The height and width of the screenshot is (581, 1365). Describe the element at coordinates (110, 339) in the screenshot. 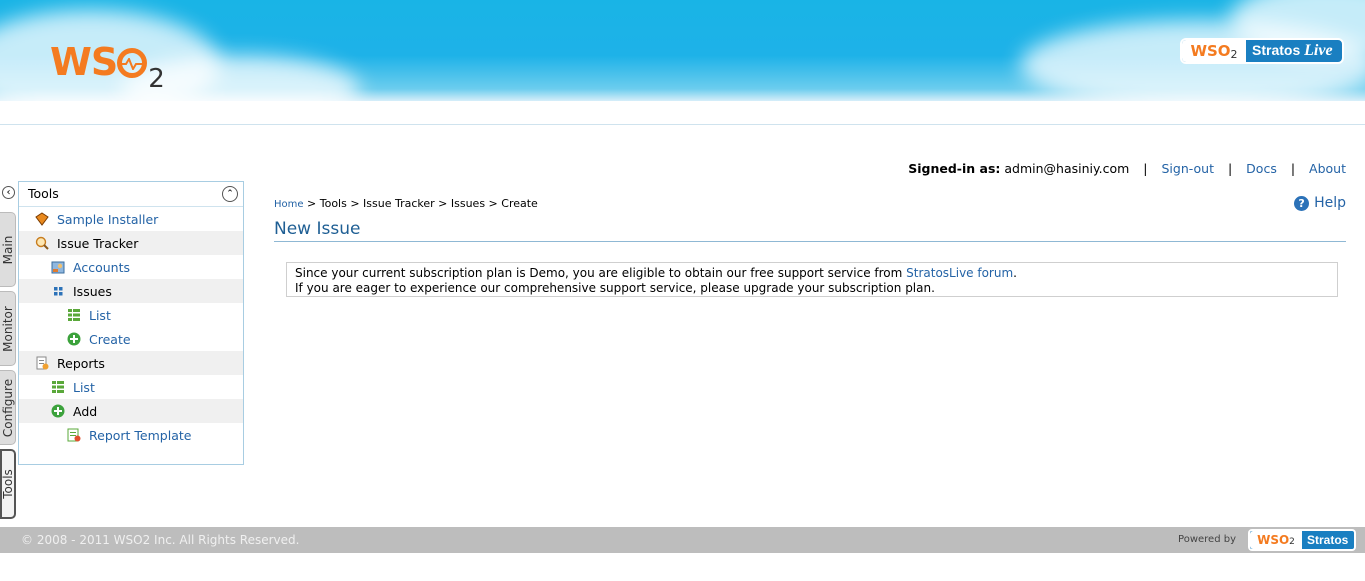

I see `menu-item-label: Create` at that location.